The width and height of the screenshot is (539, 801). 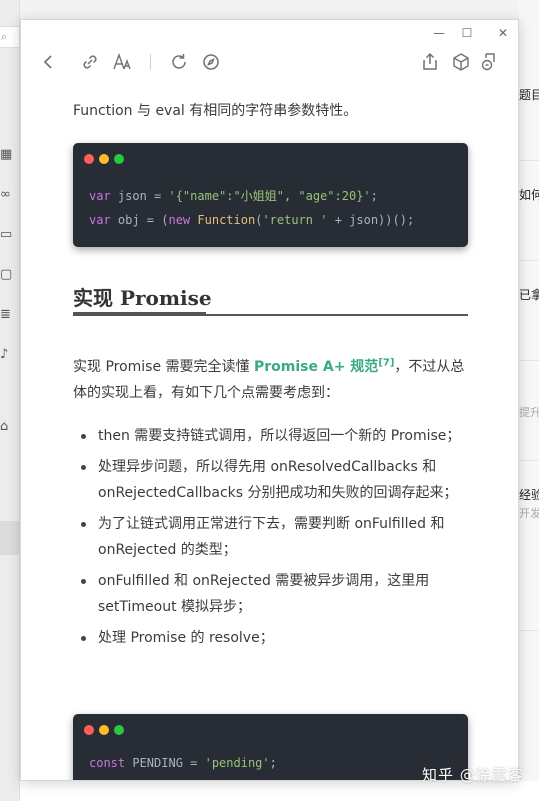 I want to click on refresh-icon, so click(x=179, y=62).